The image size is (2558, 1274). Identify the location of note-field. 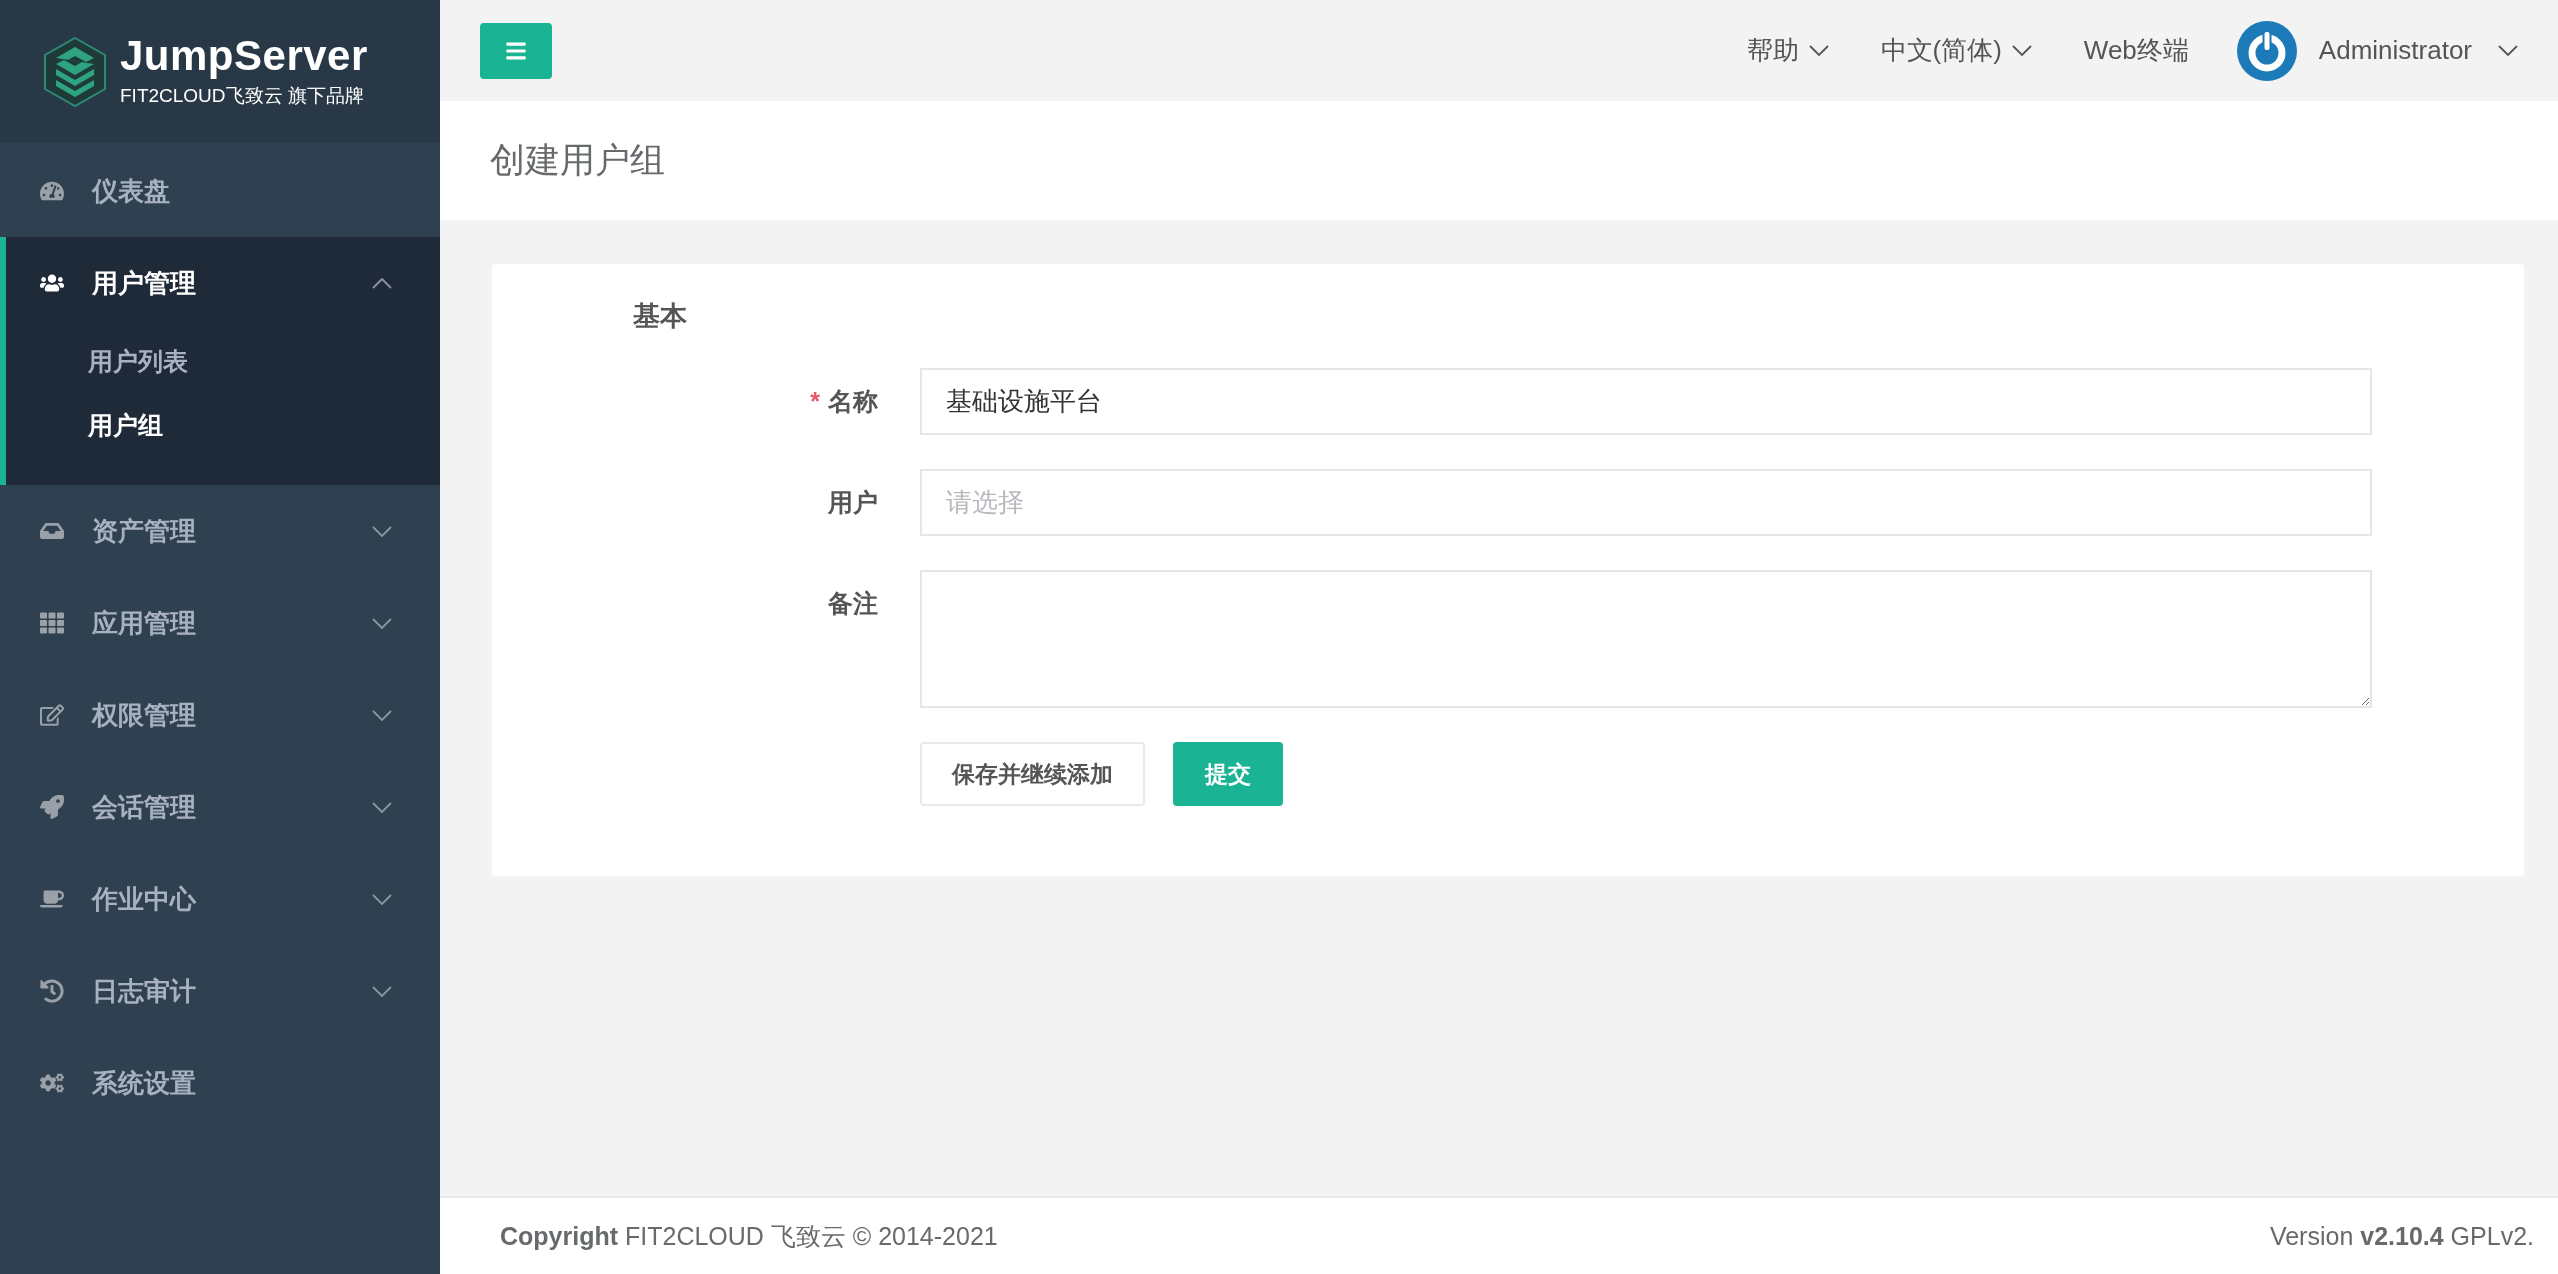
(1646, 639).